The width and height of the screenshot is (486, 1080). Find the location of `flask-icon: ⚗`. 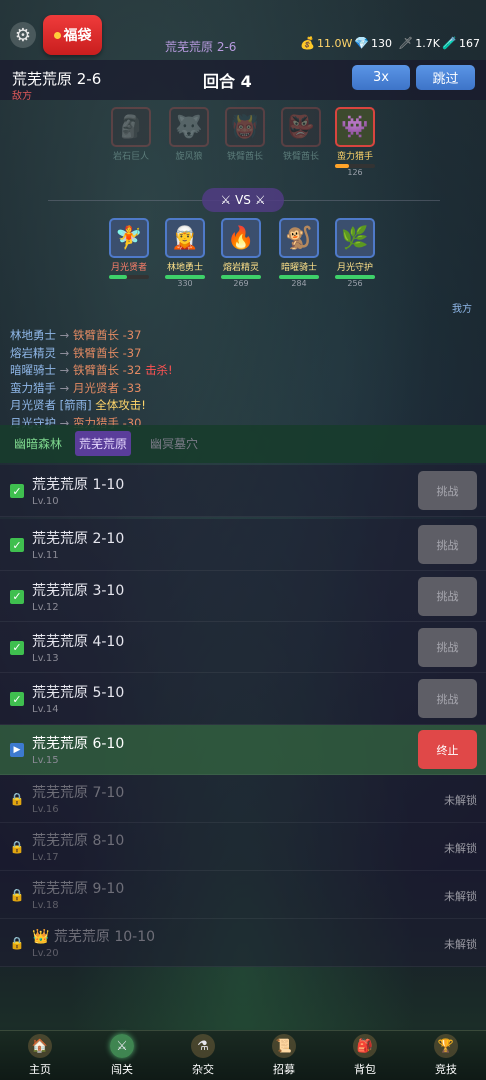

flask-icon: ⚗ is located at coordinates (203, 1046).